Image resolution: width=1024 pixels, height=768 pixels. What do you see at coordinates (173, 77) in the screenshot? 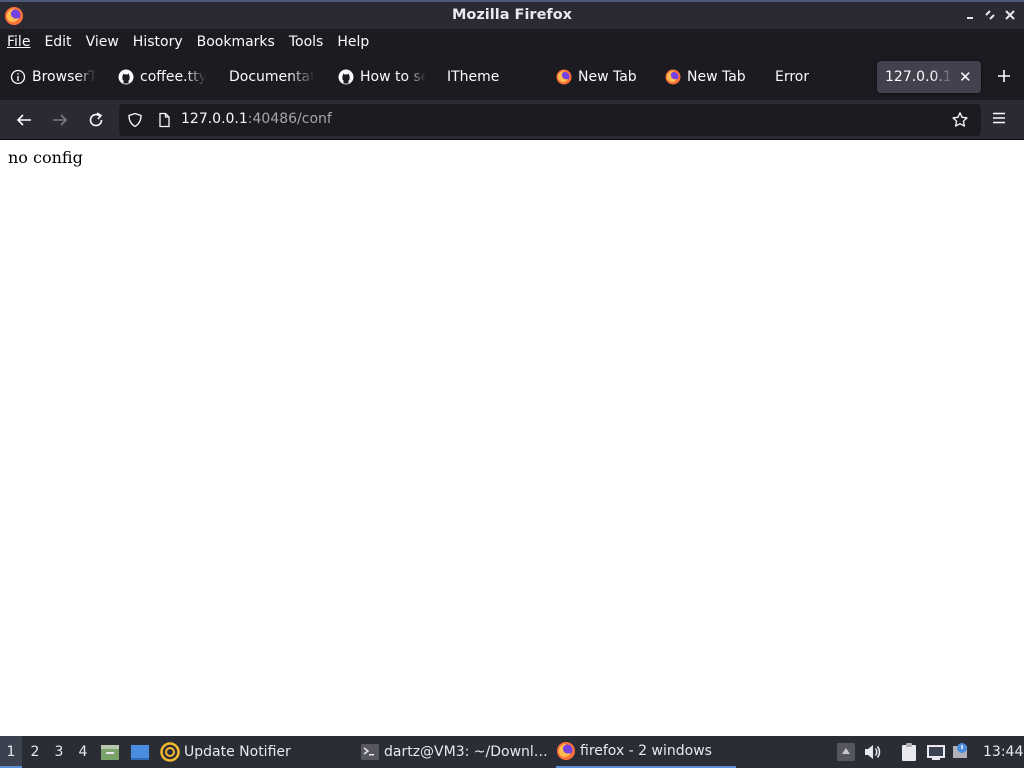
I see `tab-label: coffee.tty` at bounding box center [173, 77].